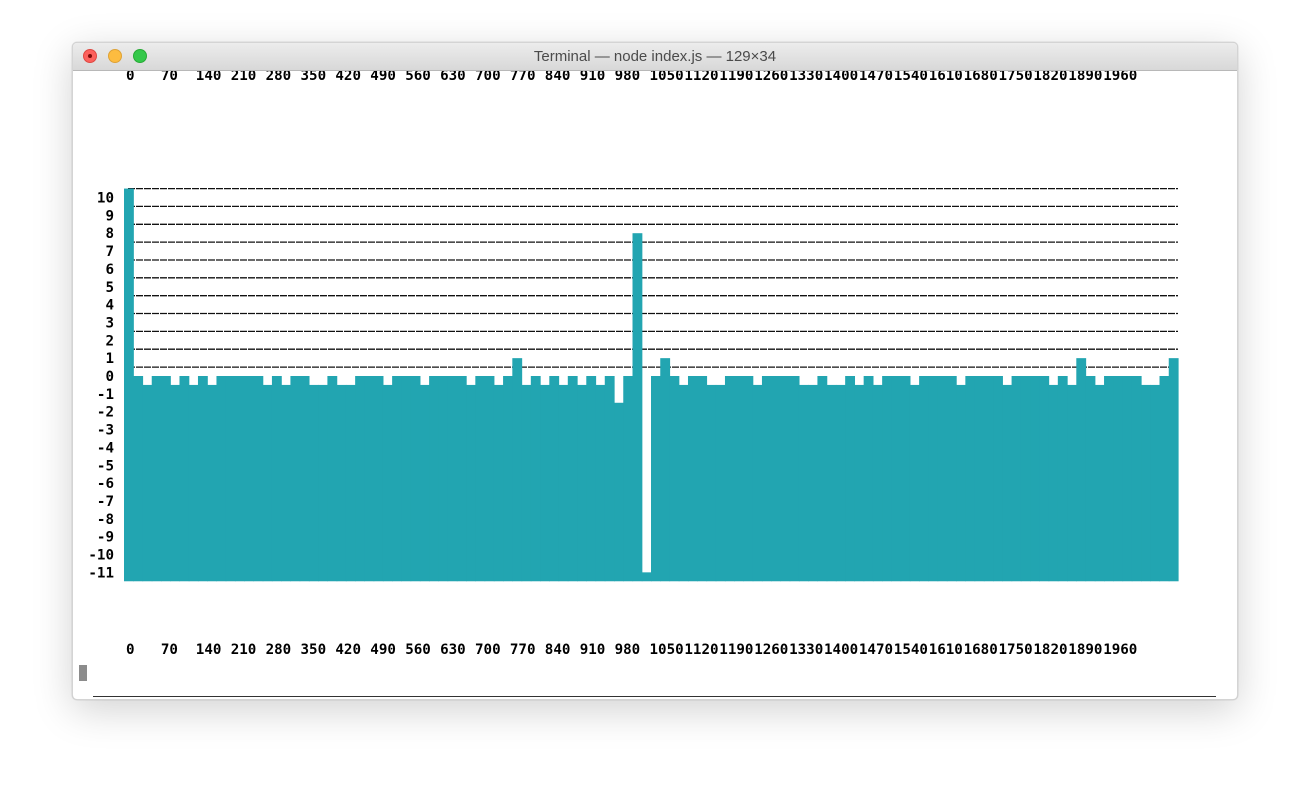 This screenshot has height=800, width=1309. What do you see at coordinates (348, 650) in the screenshot?
I see `x-tick-label-bottom: 420` at bounding box center [348, 650].